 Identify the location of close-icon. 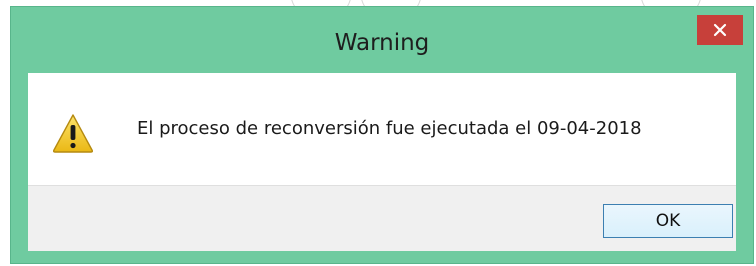
(720, 30).